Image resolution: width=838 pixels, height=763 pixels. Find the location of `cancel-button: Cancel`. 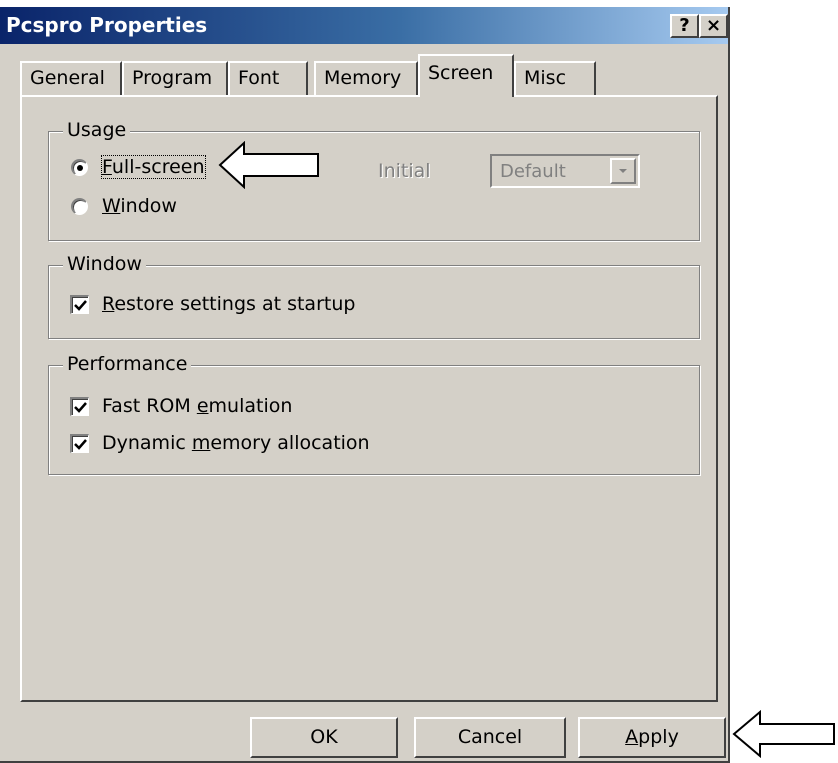

cancel-button: Cancel is located at coordinates (490, 737).